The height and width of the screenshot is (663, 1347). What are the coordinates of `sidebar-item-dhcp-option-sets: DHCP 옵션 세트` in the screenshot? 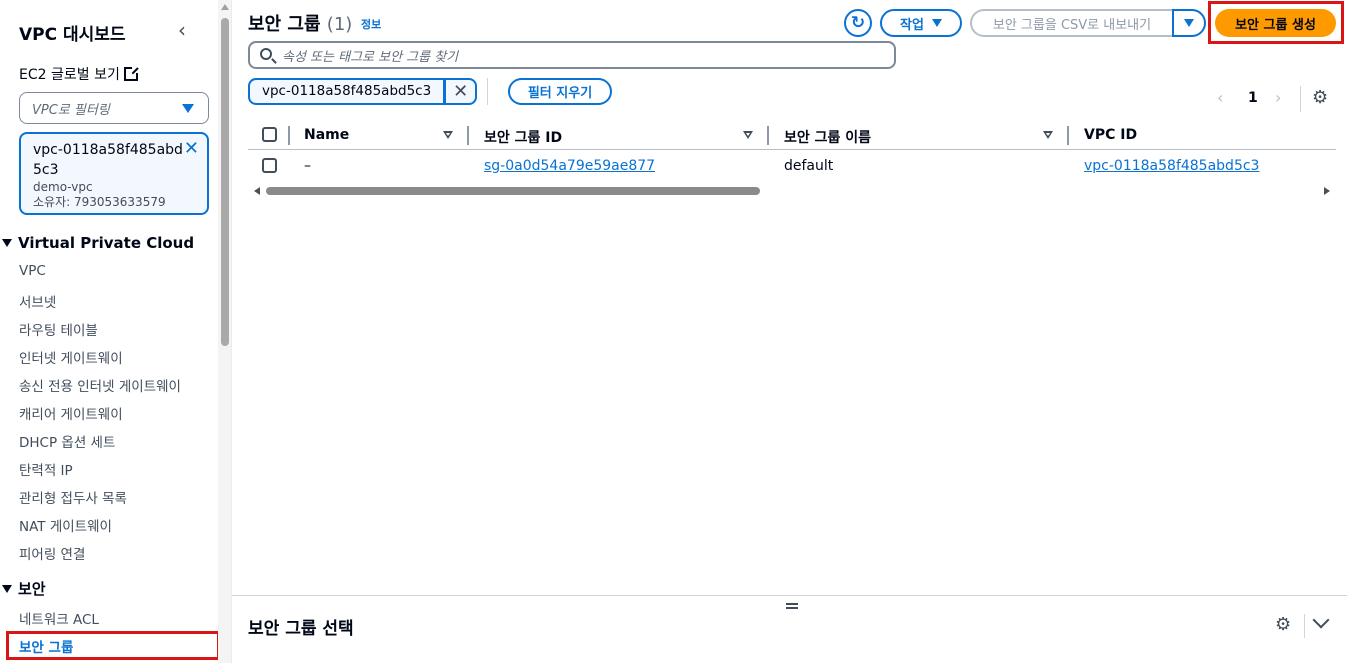 It's located at (67, 441).